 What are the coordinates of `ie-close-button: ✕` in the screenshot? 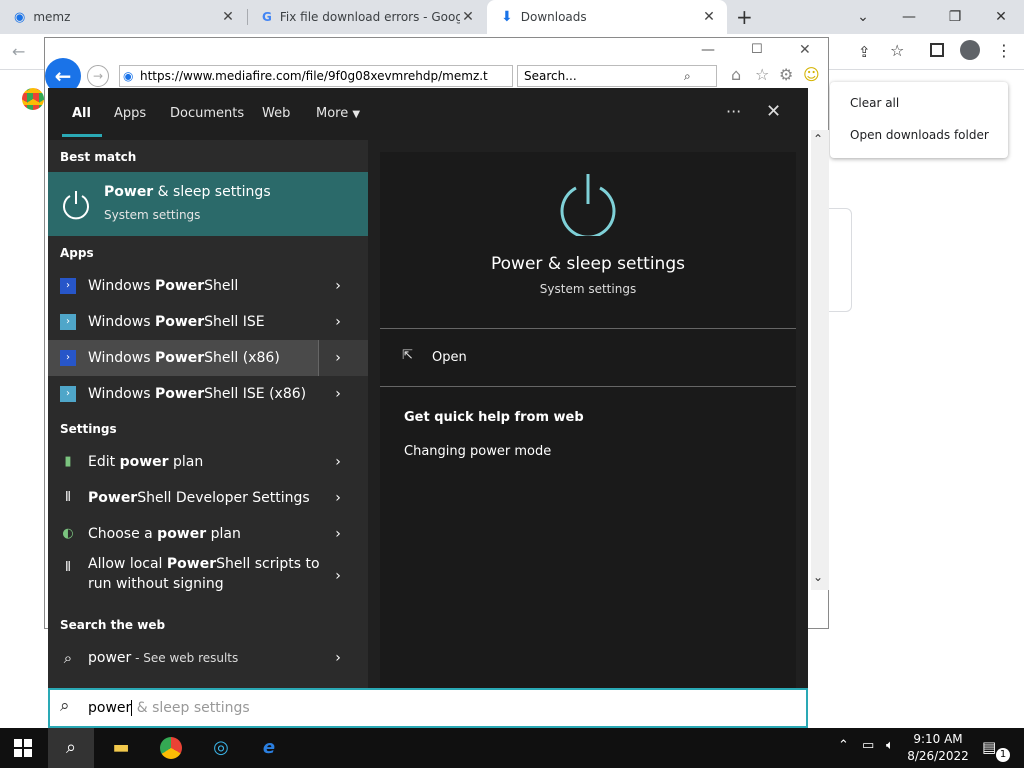 It's located at (805, 50).